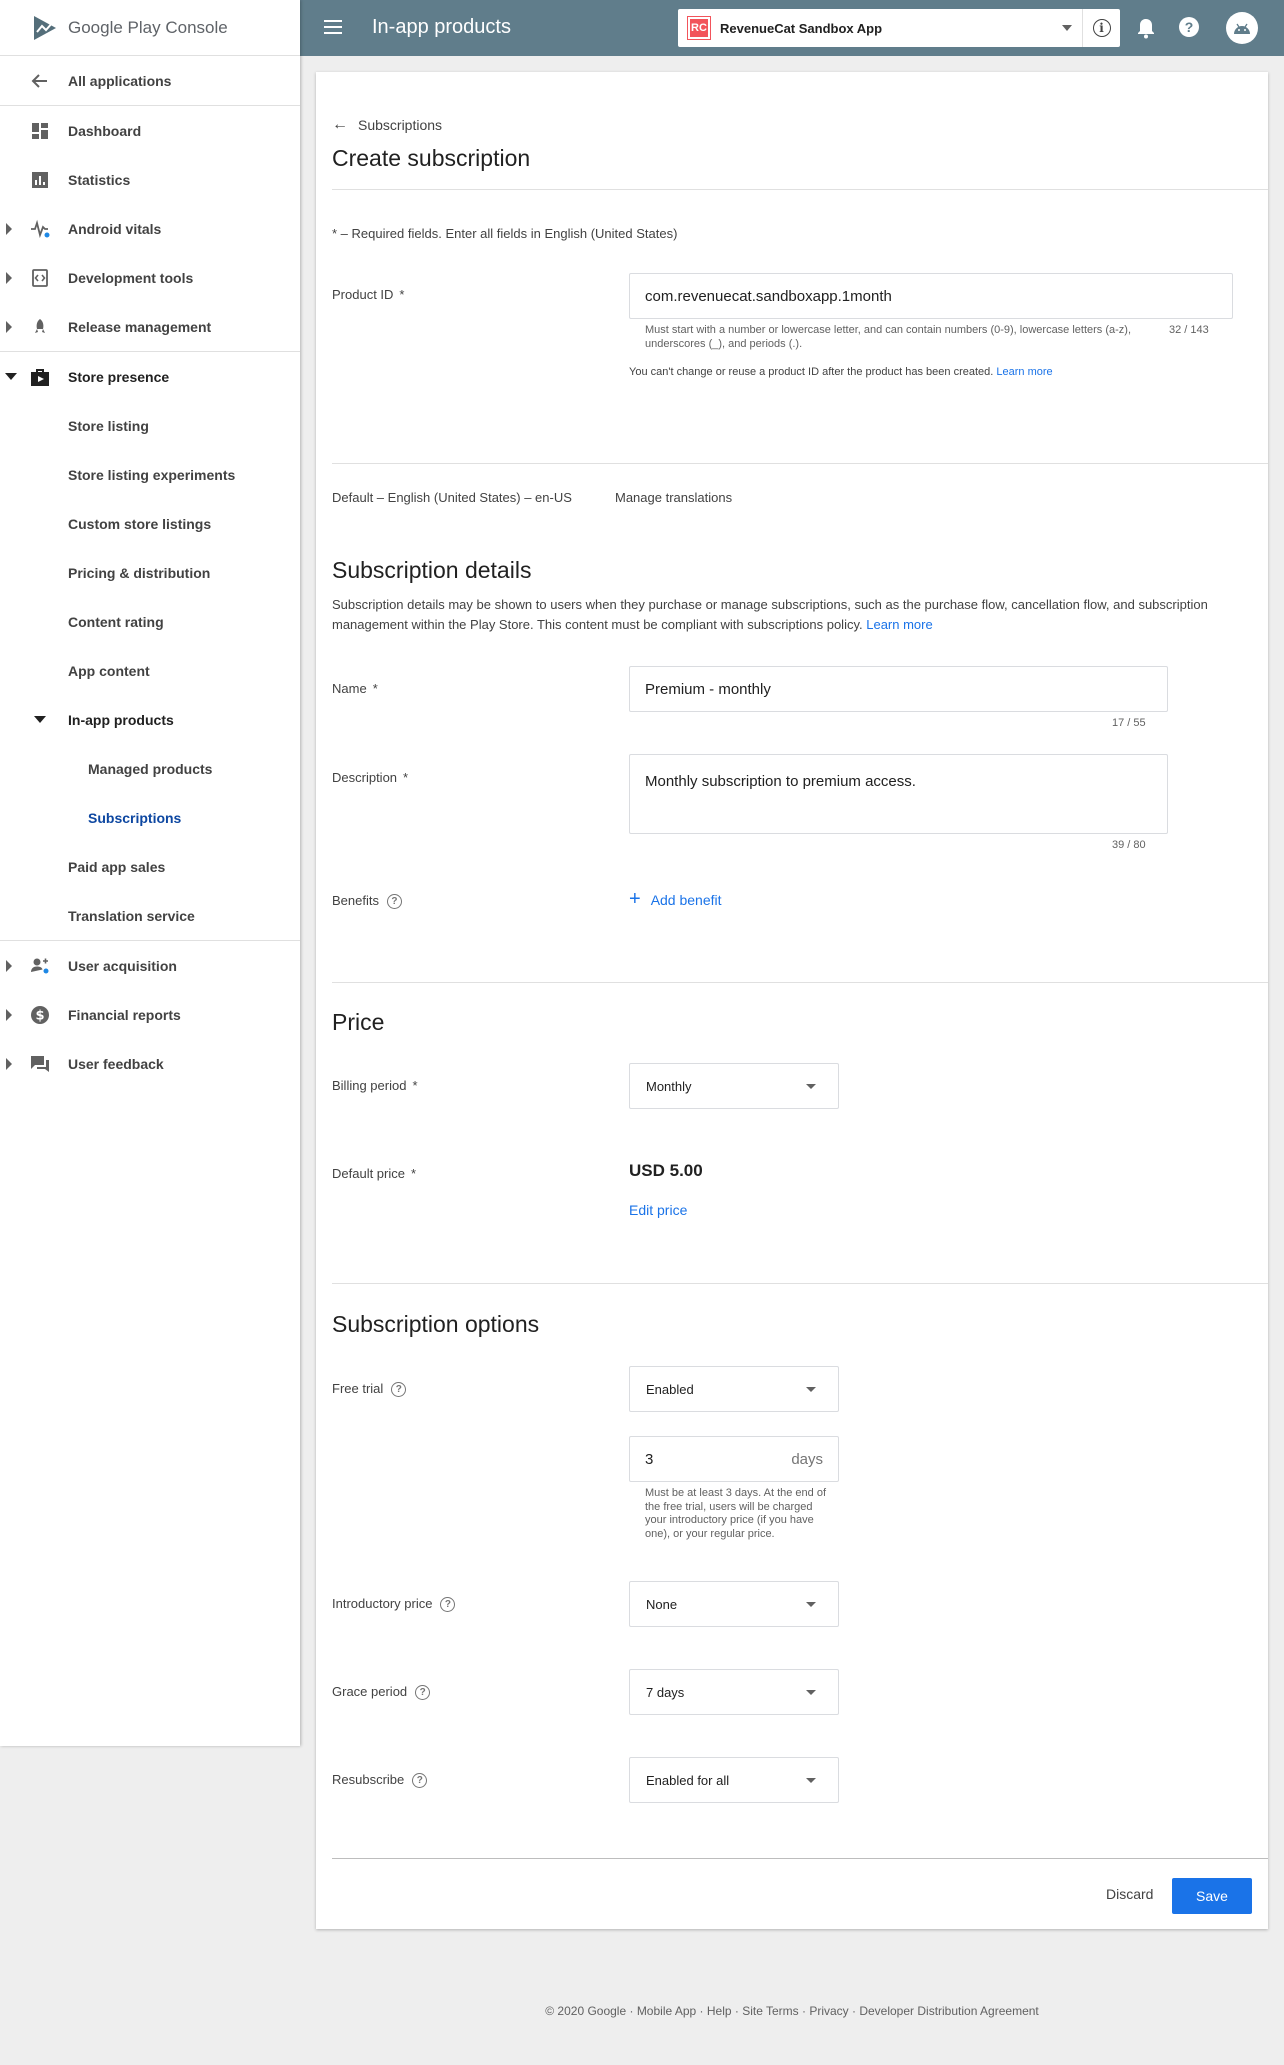 This screenshot has width=1284, height=2065. What do you see at coordinates (400, 125) in the screenshot?
I see `back-link-label: Subscriptions` at bounding box center [400, 125].